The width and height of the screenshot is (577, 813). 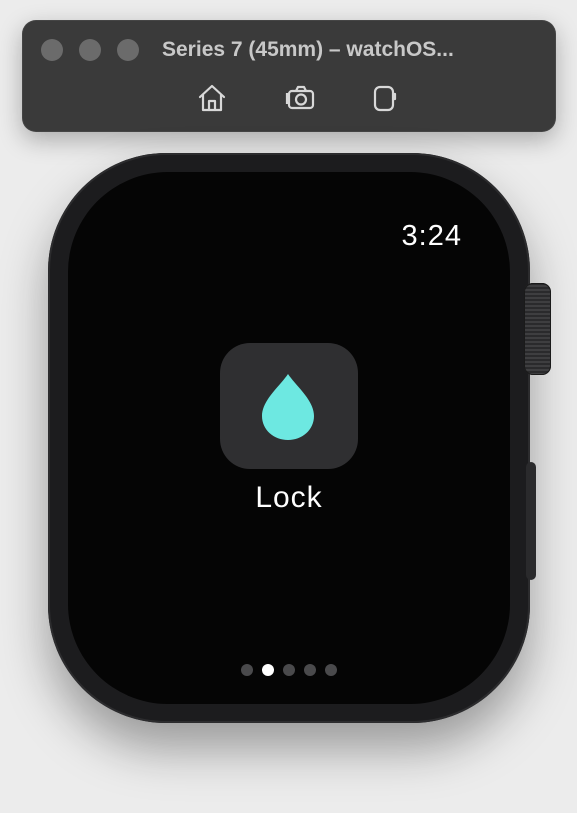 What do you see at coordinates (537, 329) in the screenshot?
I see `digital-crown` at bounding box center [537, 329].